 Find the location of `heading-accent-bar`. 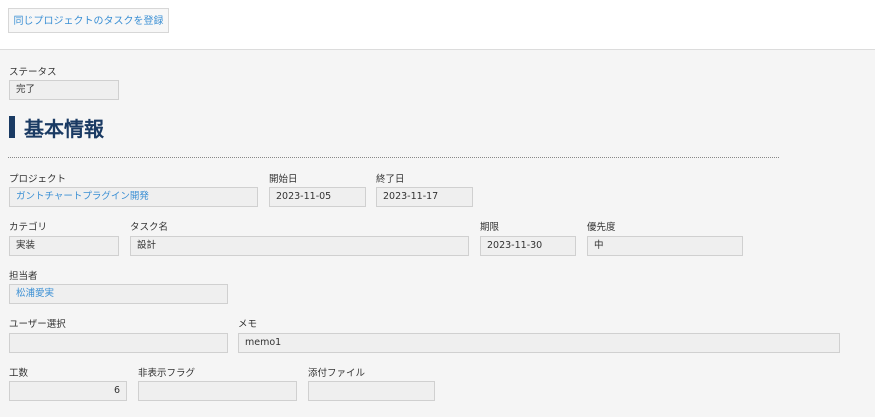

heading-accent-bar is located at coordinates (12, 127).